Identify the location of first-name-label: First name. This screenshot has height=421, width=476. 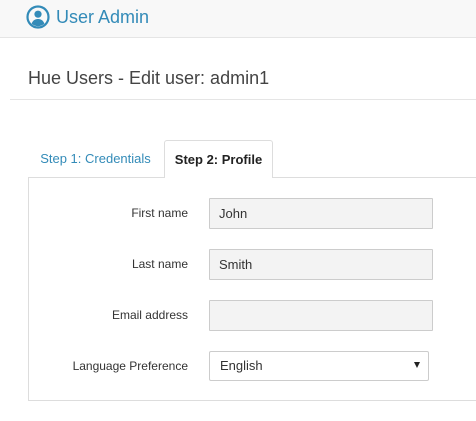
(159, 213).